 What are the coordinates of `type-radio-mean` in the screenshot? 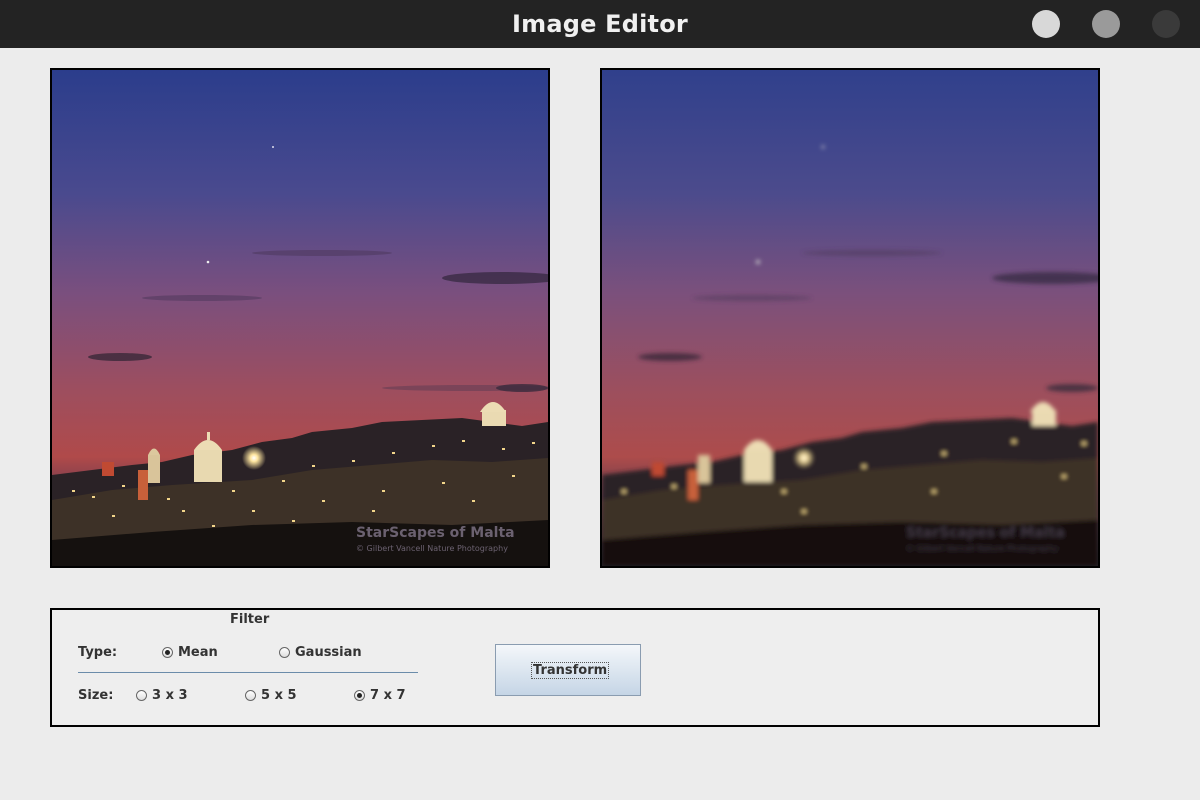 It's located at (167, 652).